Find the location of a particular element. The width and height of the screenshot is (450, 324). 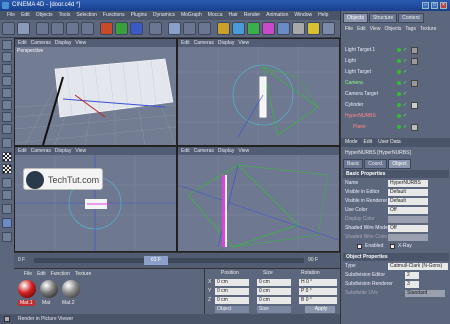

cube-icon is located at coordinates (223, 28).